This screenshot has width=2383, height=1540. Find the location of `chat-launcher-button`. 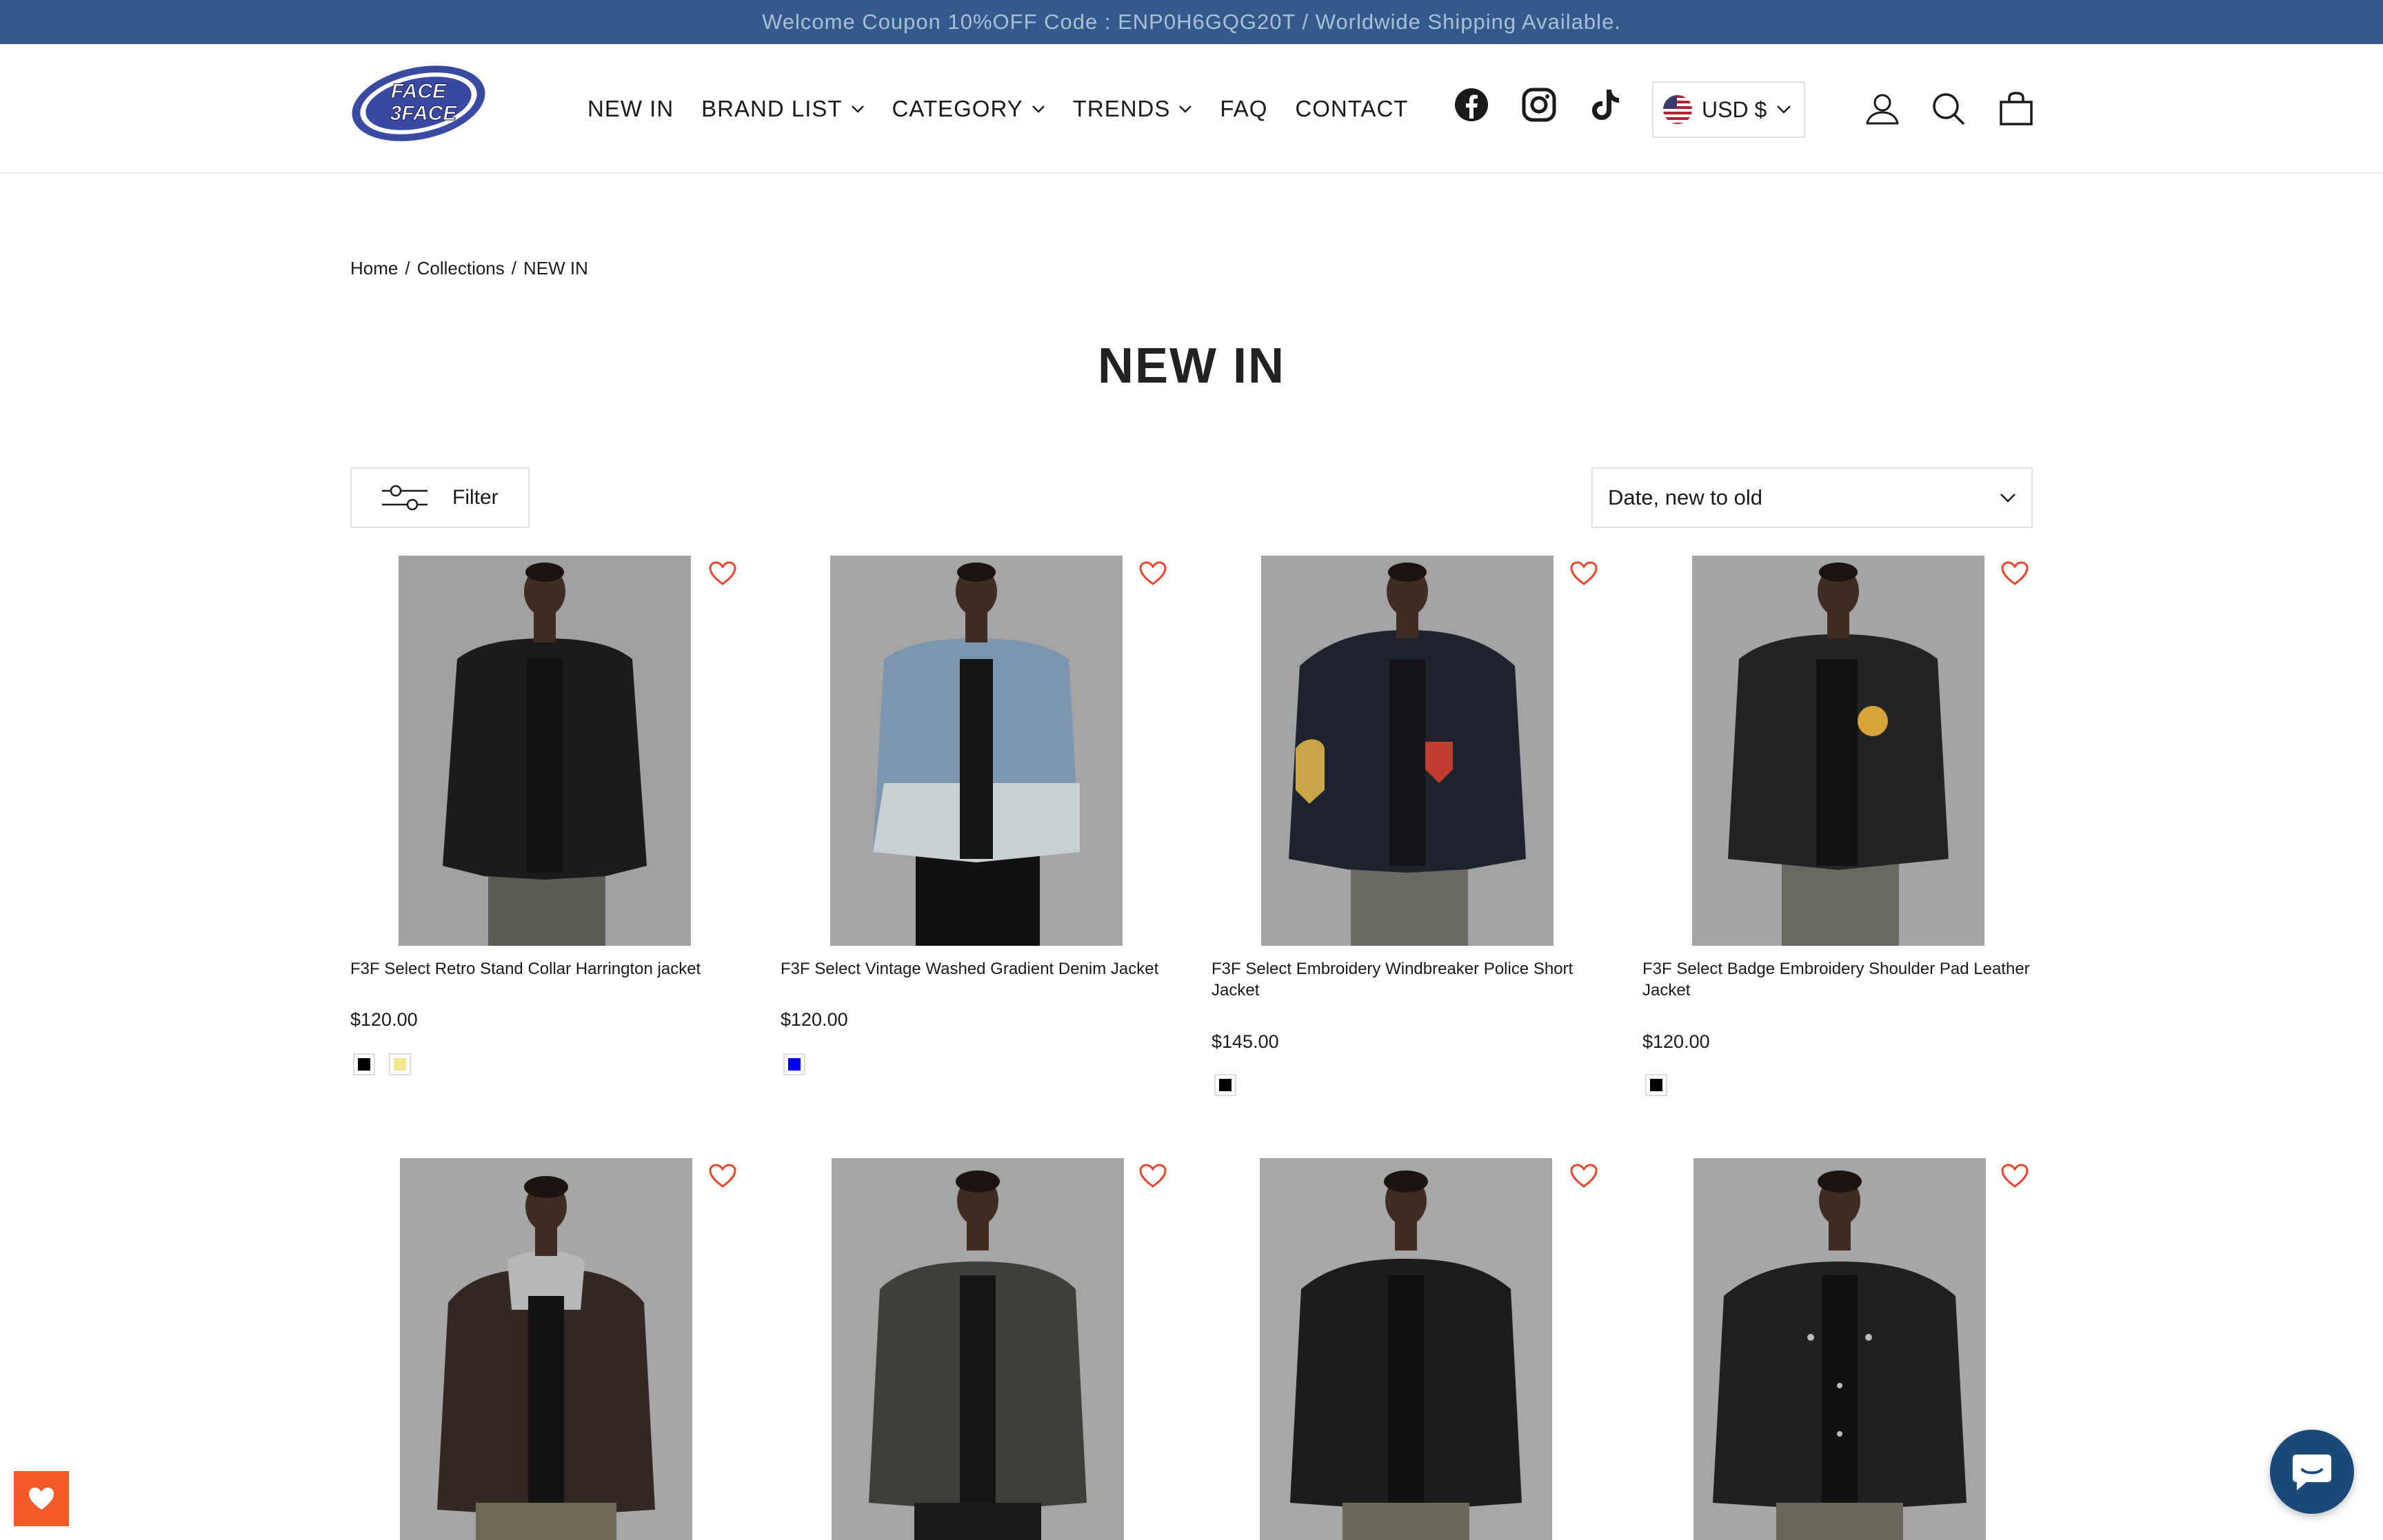

chat-launcher-button is located at coordinates (2312, 1472).